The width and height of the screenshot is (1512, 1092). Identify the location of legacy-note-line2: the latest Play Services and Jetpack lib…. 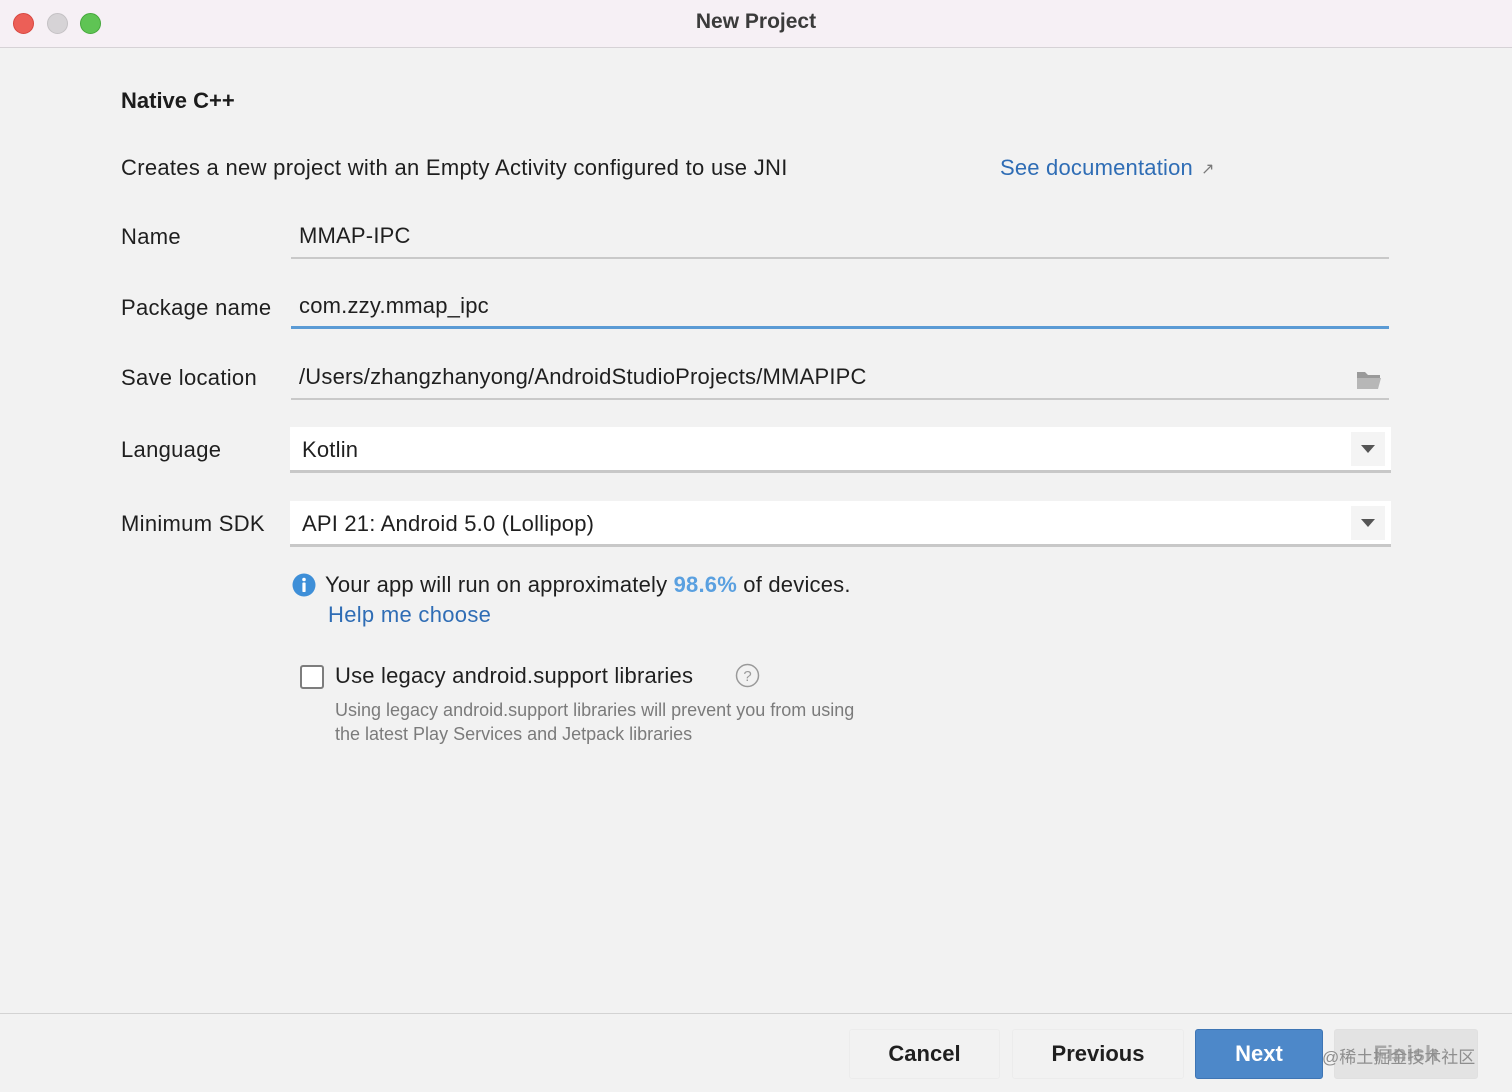
(514, 734).